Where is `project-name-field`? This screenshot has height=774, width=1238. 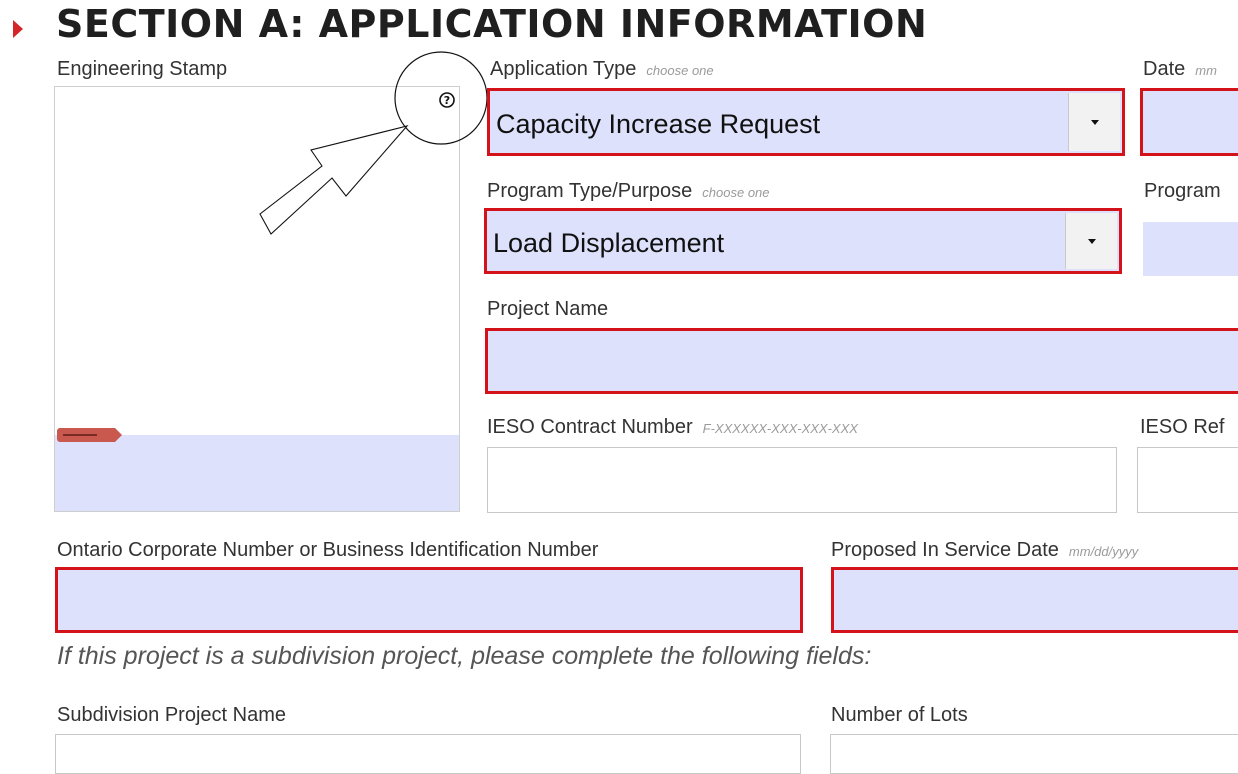 project-name-field is located at coordinates (861, 361).